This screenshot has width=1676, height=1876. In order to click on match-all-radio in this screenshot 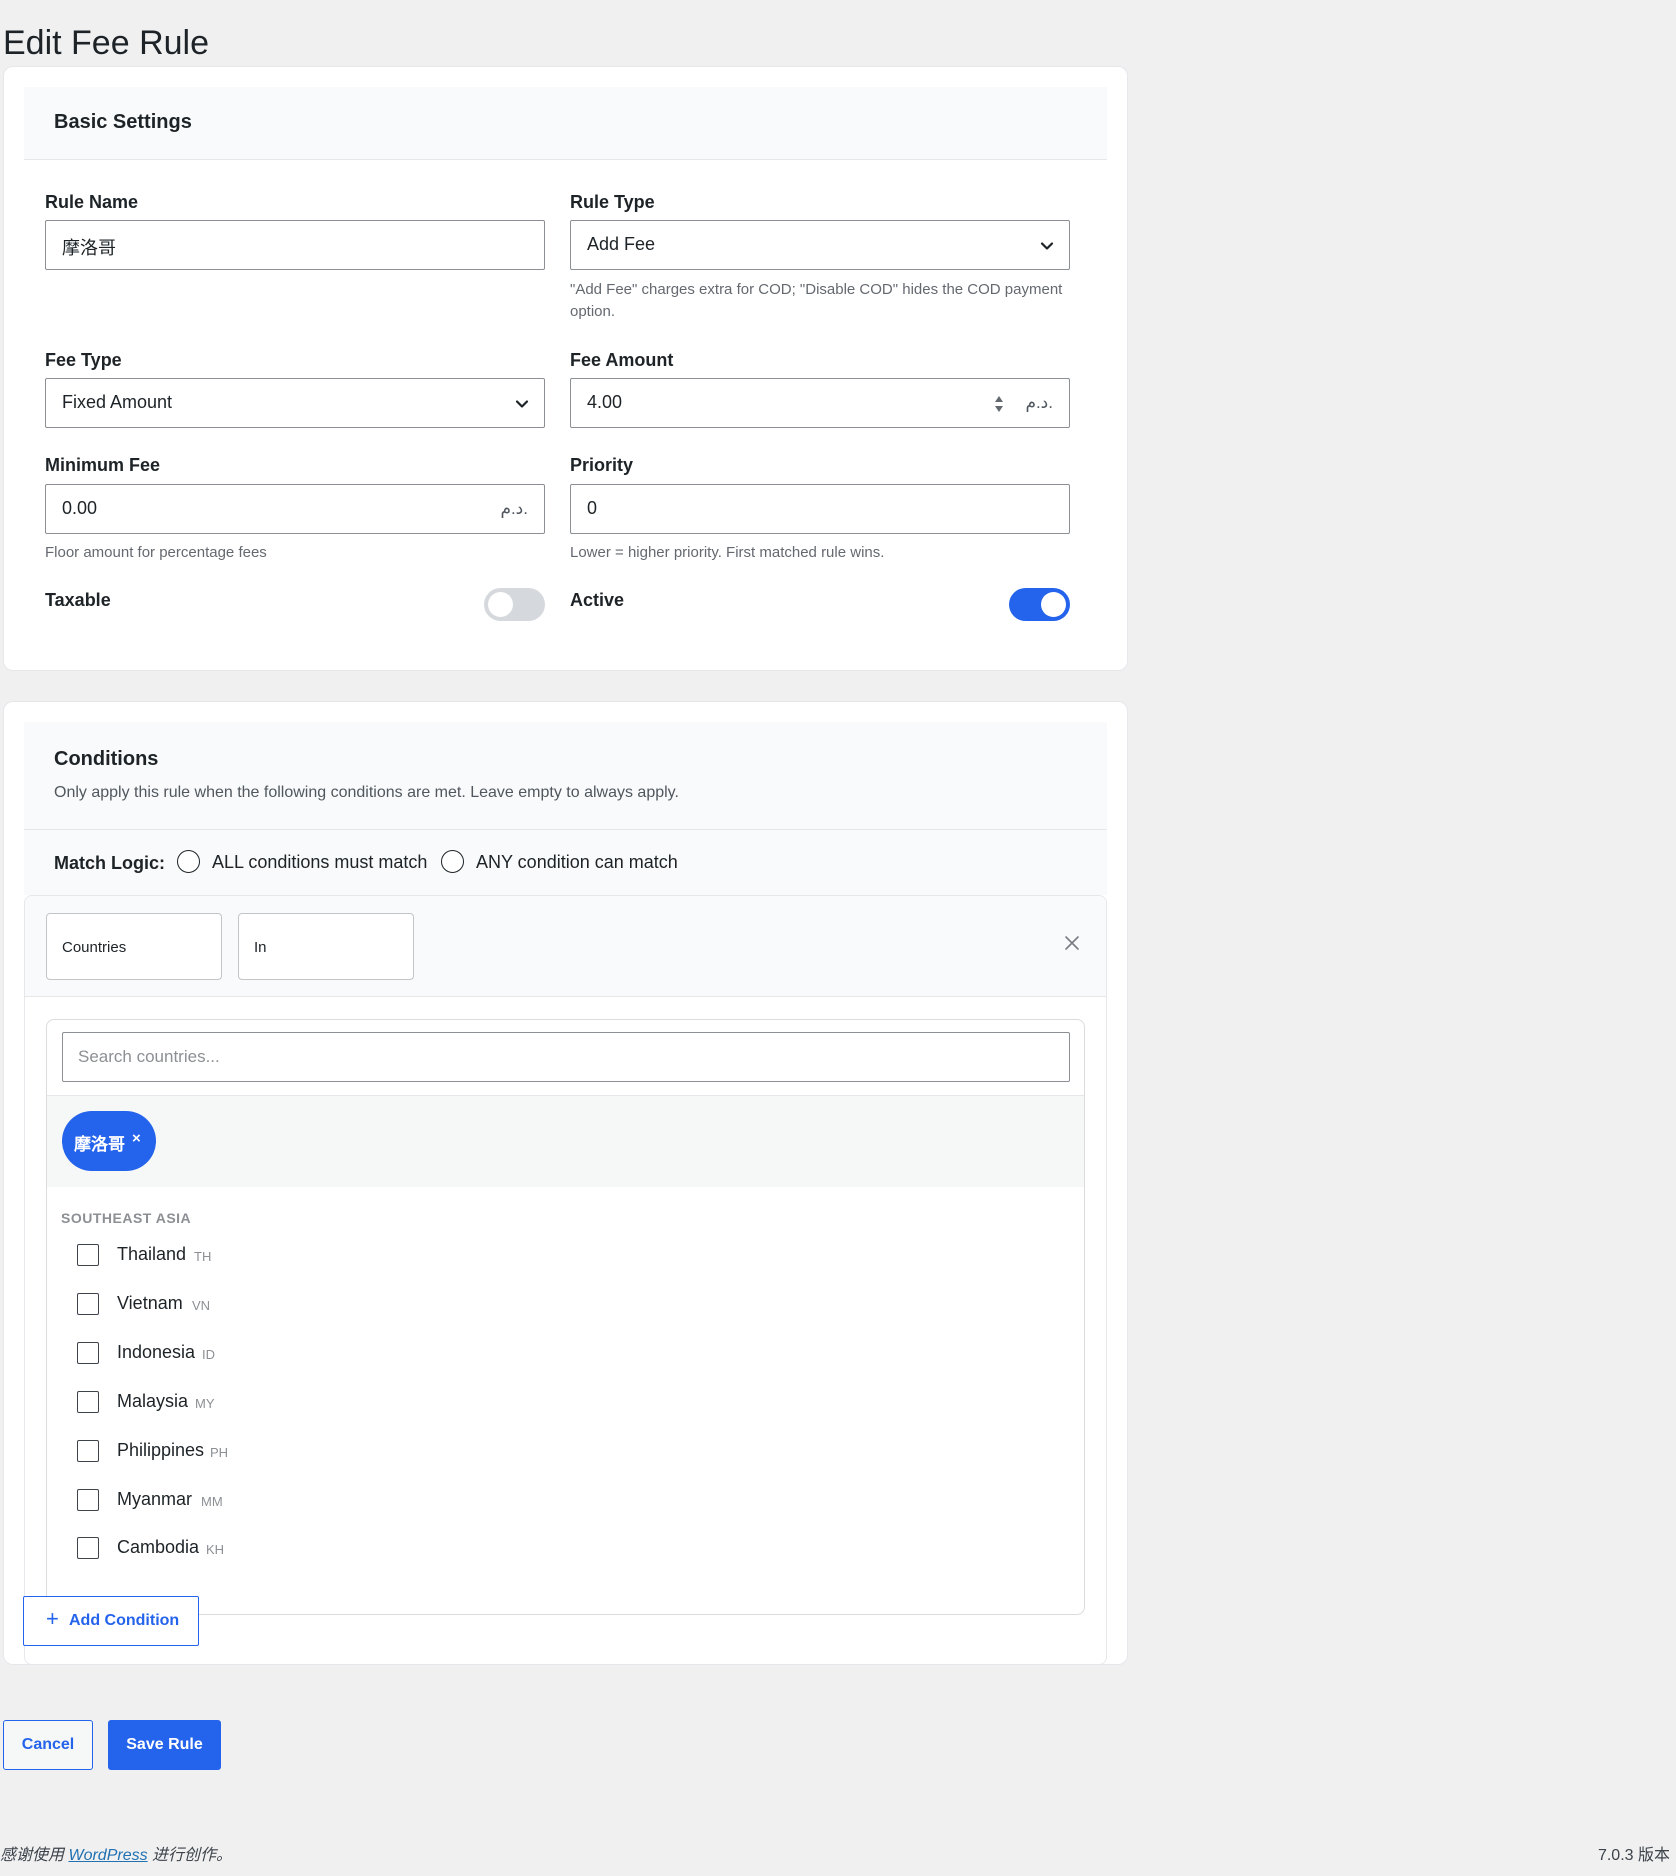, I will do `click(188, 861)`.